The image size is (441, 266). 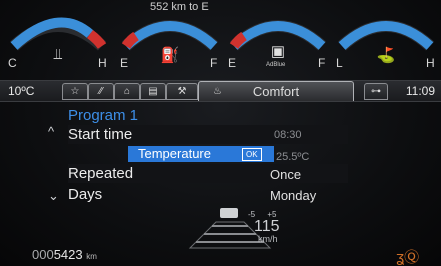 What do you see at coordinates (170, 55) in the screenshot?
I see `fuel-pump-icon: ⛽` at bounding box center [170, 55].